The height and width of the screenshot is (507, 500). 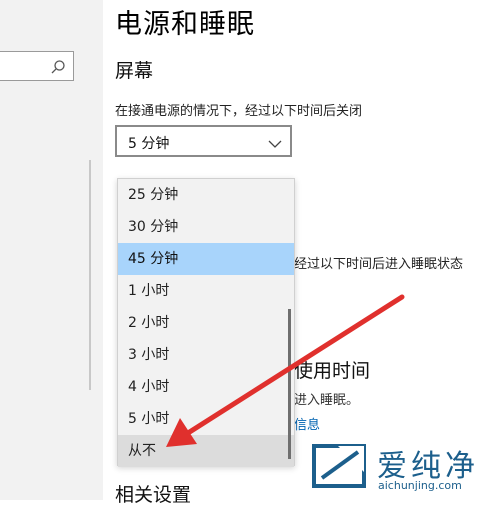 What do you see at coordinates (206, 451) in the screenshot?
I see `dropdown-option-never: 从不` at bounding box center [206, 451].